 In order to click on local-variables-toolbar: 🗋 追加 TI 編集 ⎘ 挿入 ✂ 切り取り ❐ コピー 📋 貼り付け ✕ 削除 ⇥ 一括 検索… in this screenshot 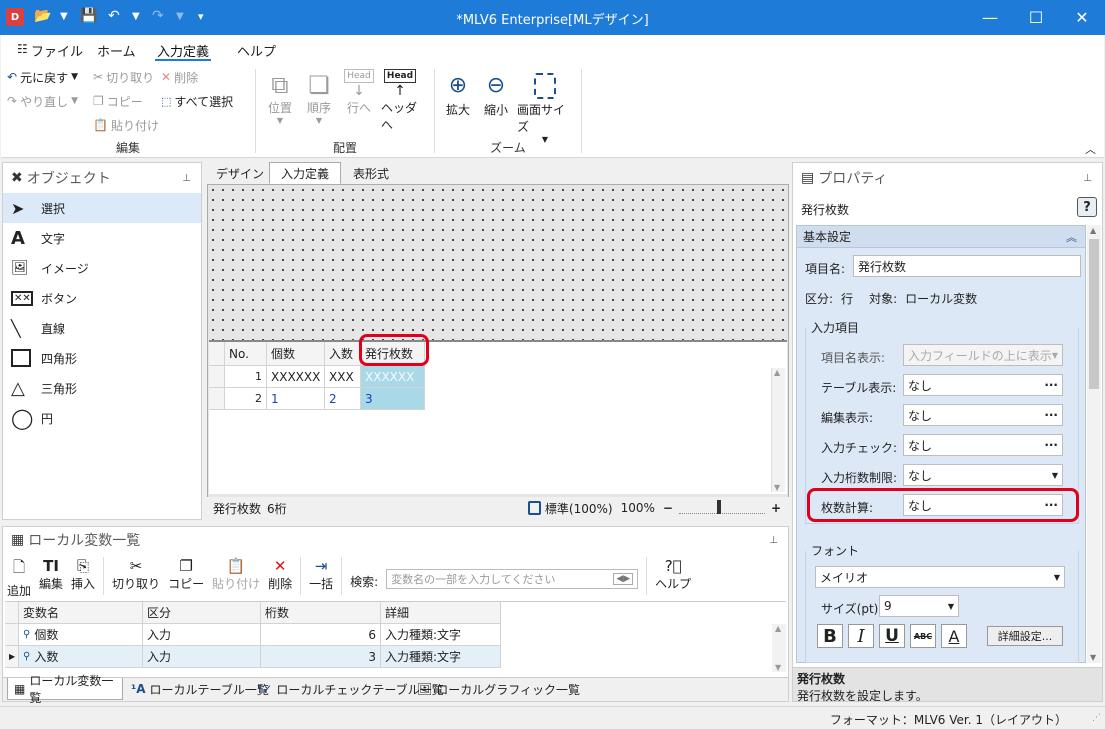, I will do `click(349, 578)`.